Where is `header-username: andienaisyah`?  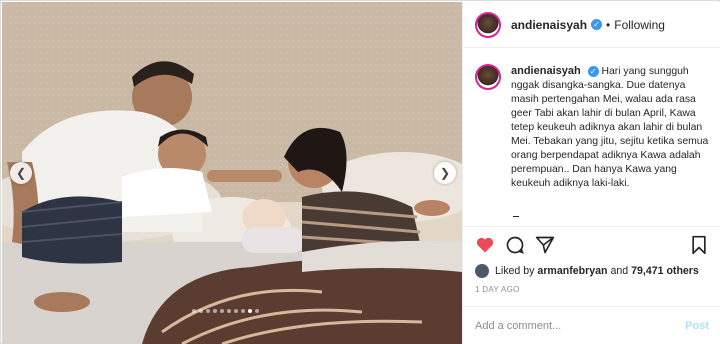
header-username: andienaisyah is located at coordinates (549, 25).